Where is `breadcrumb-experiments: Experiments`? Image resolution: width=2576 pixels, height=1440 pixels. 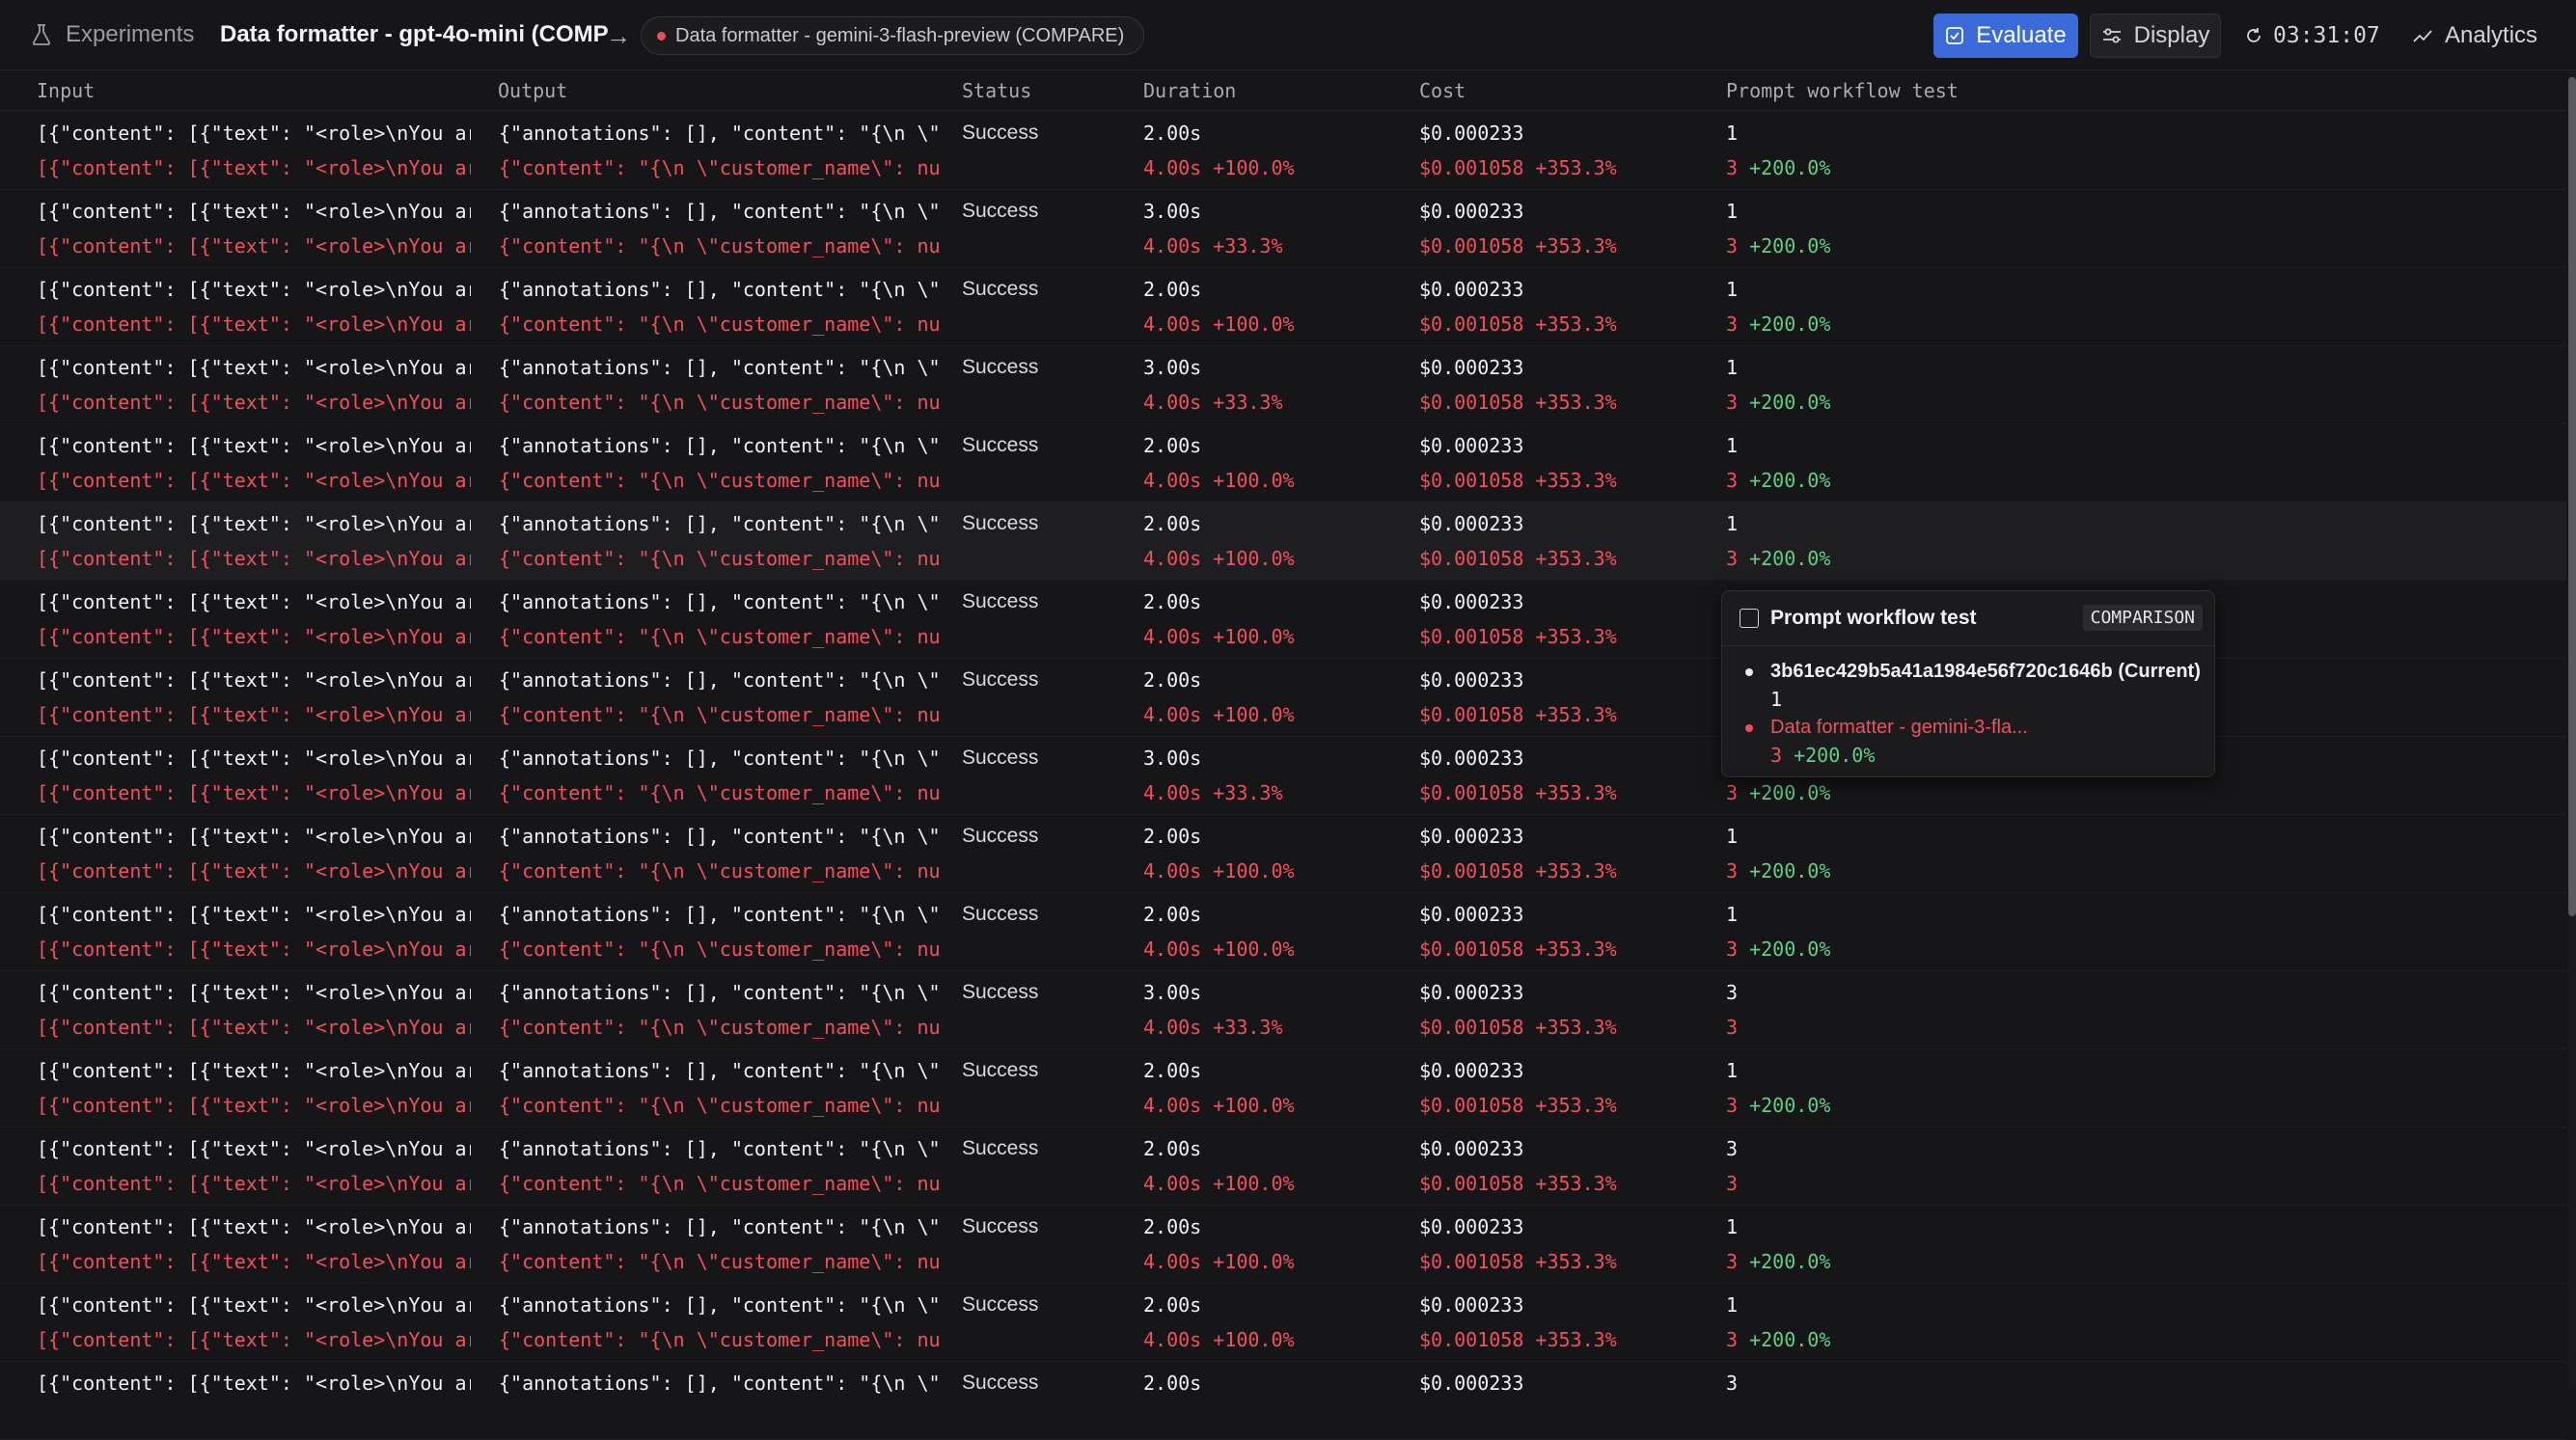 breadcrumb-experiments: Experiments is located at coordinates (112, 34).